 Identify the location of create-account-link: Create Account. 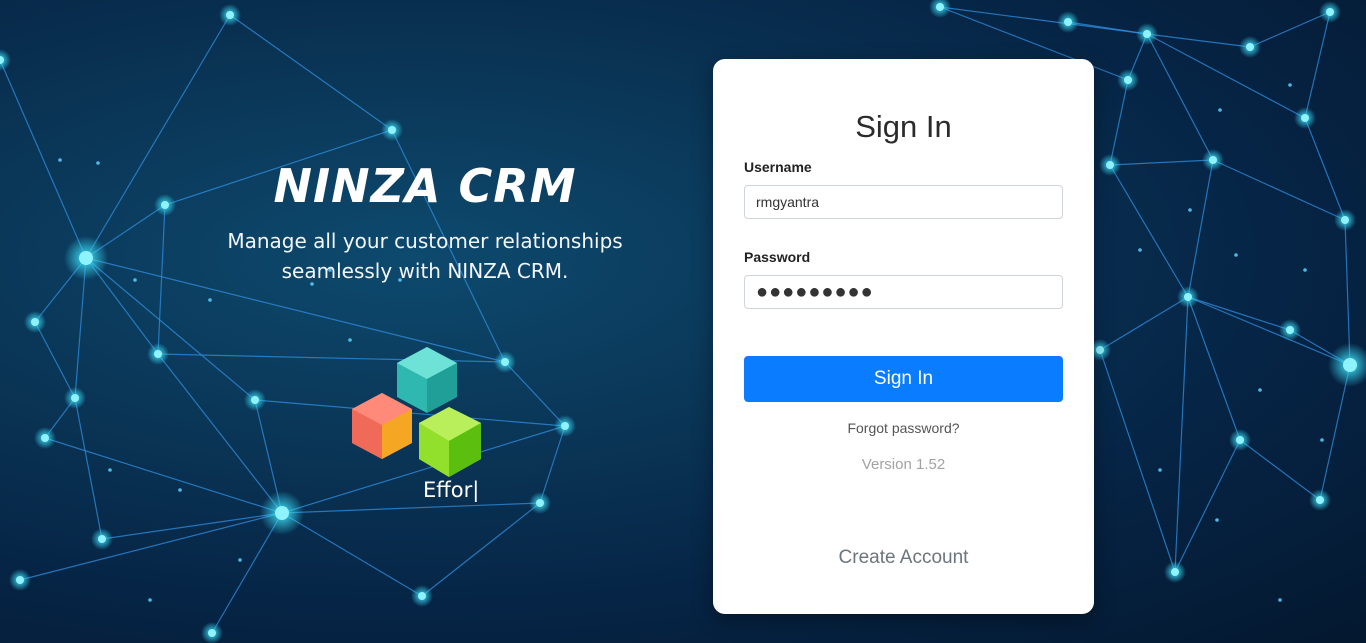
(903, 558).